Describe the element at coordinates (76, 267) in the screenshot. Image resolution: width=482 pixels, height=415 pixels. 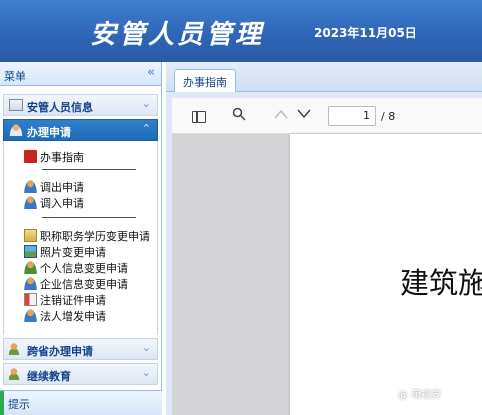
I see `menu-item-personal-info-change: 个人信息变更申请` at that location.